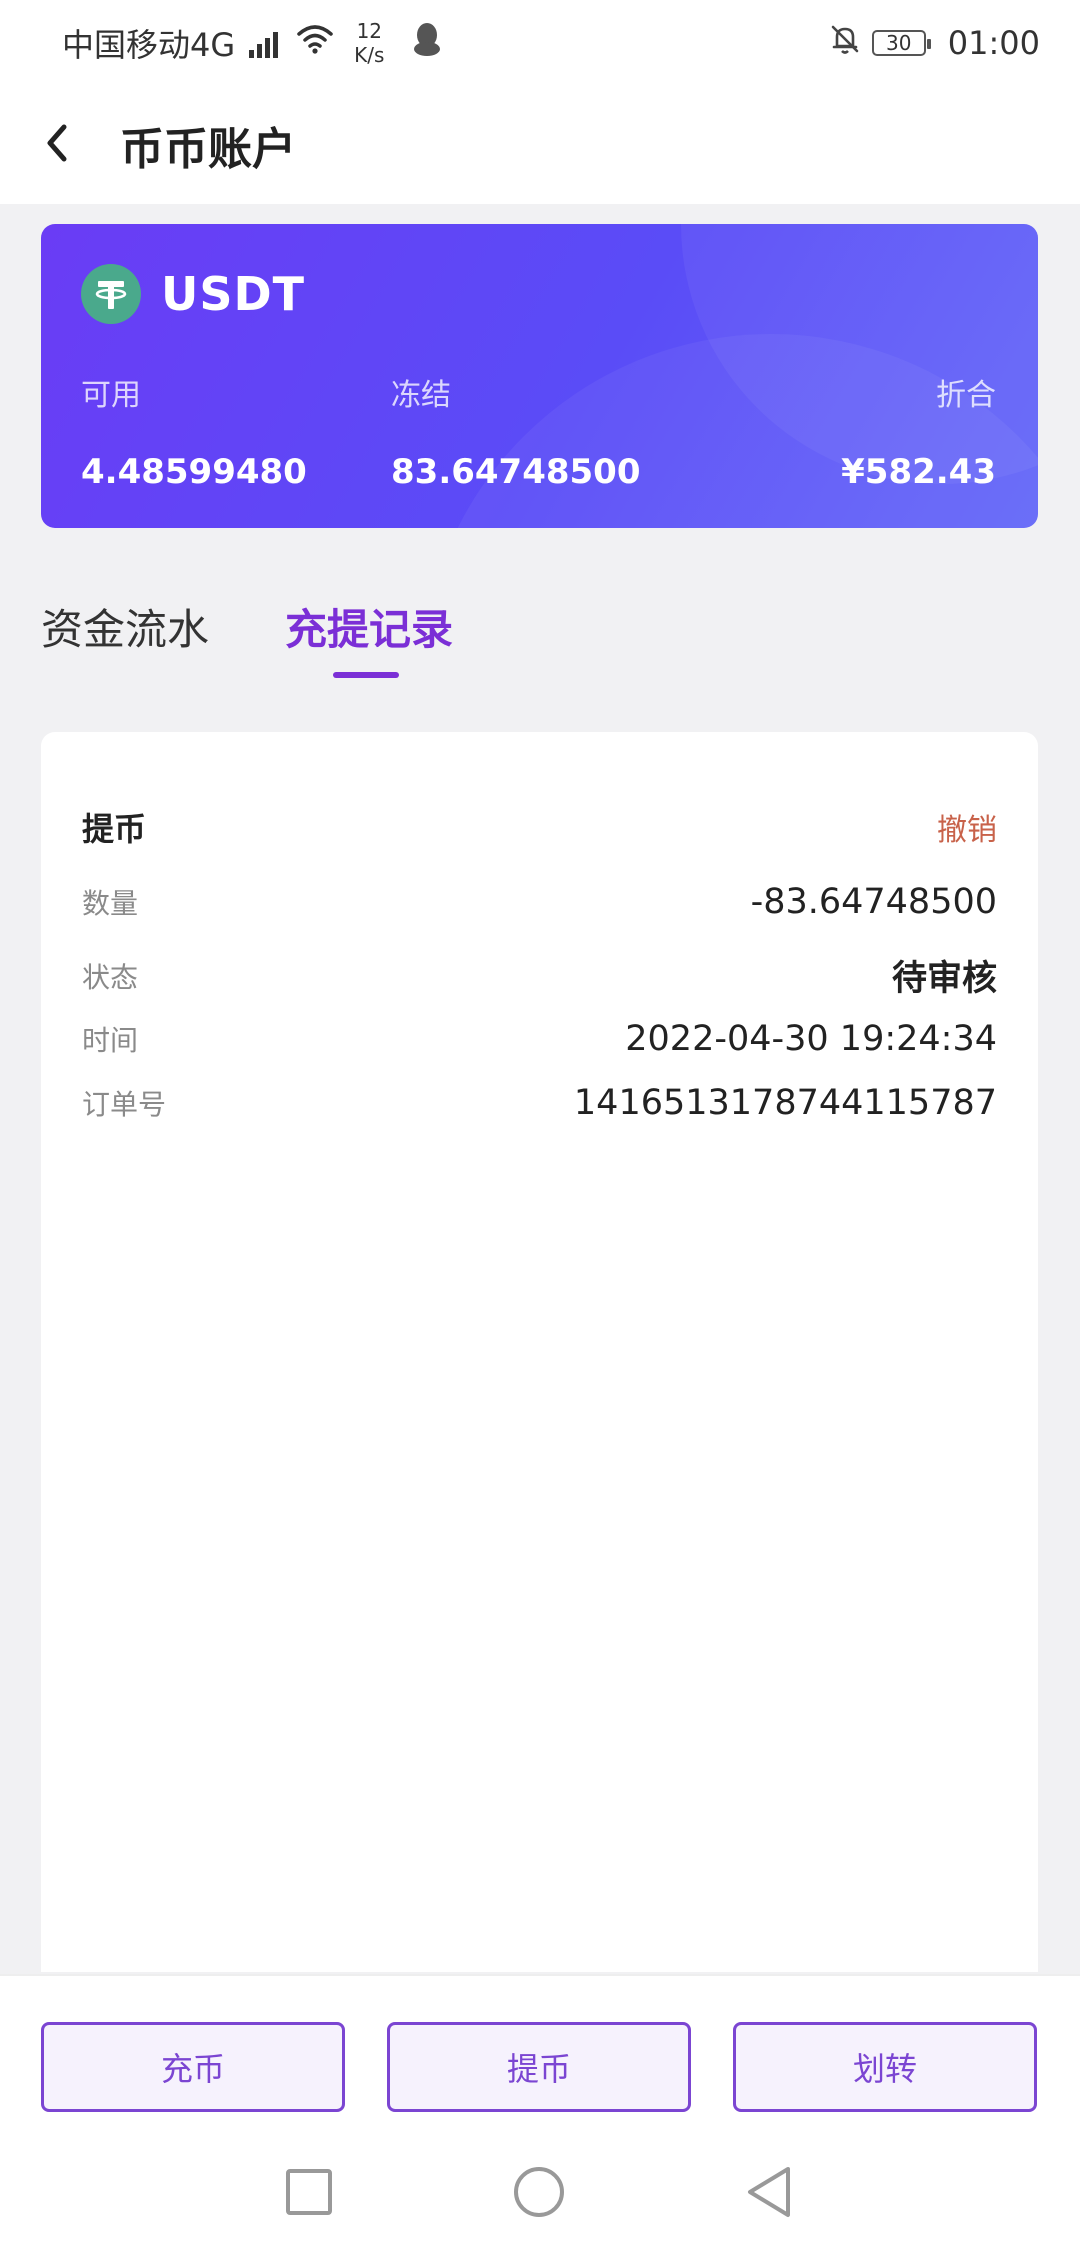 The image size is (1080, 2244). I want to click on network-speed-value: 12, so click(369, 31).